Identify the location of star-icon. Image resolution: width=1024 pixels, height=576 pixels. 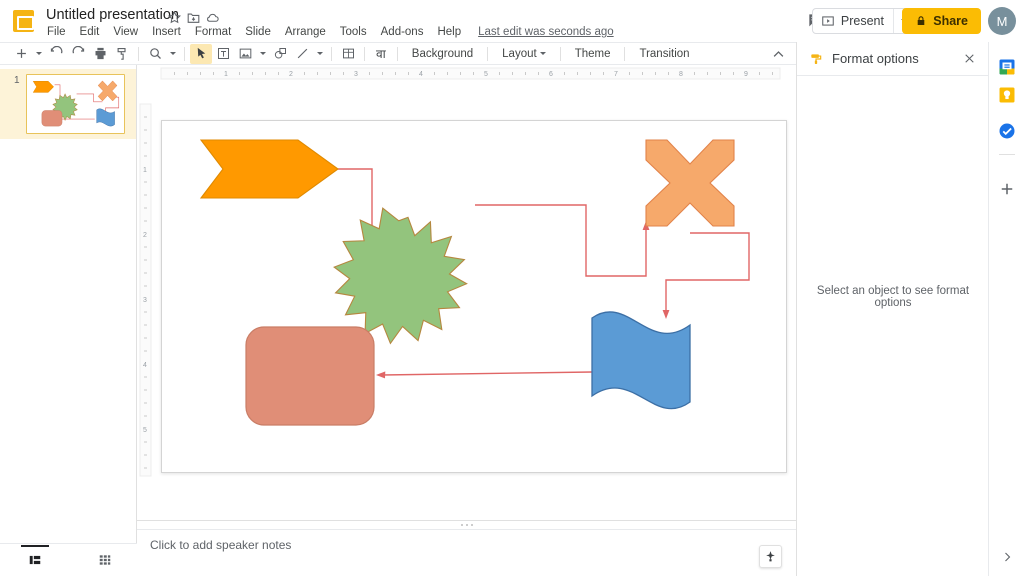
(174, 17).